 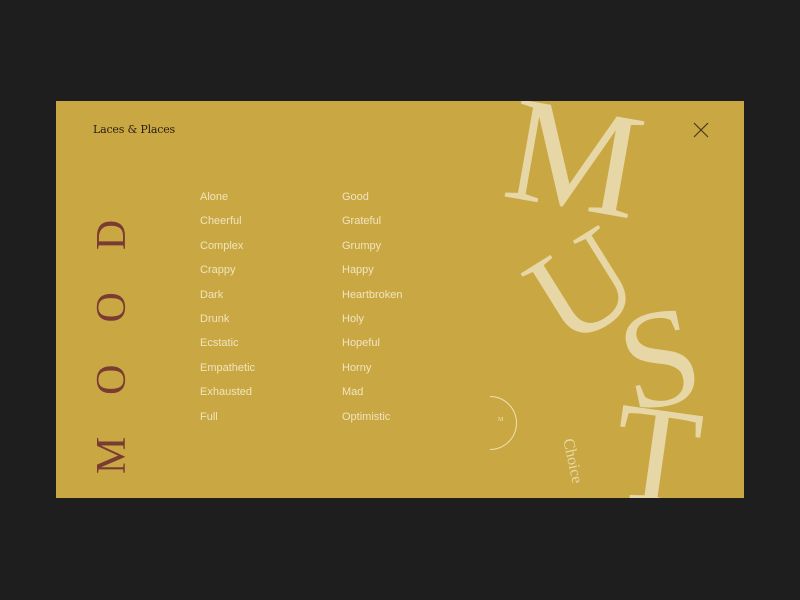 I want to click on brand-logo: Laces & Places, so click(x=134, y=129).